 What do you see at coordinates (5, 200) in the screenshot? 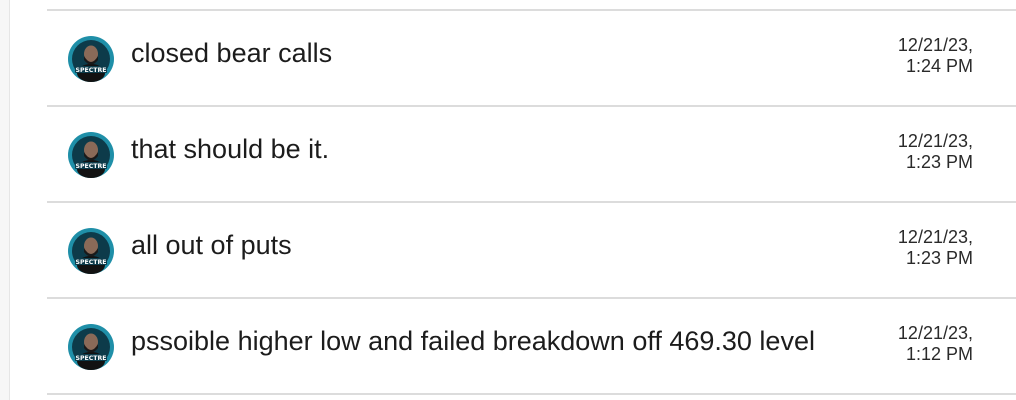
I see `left-panel-edge` at bounding box center [5, 200].